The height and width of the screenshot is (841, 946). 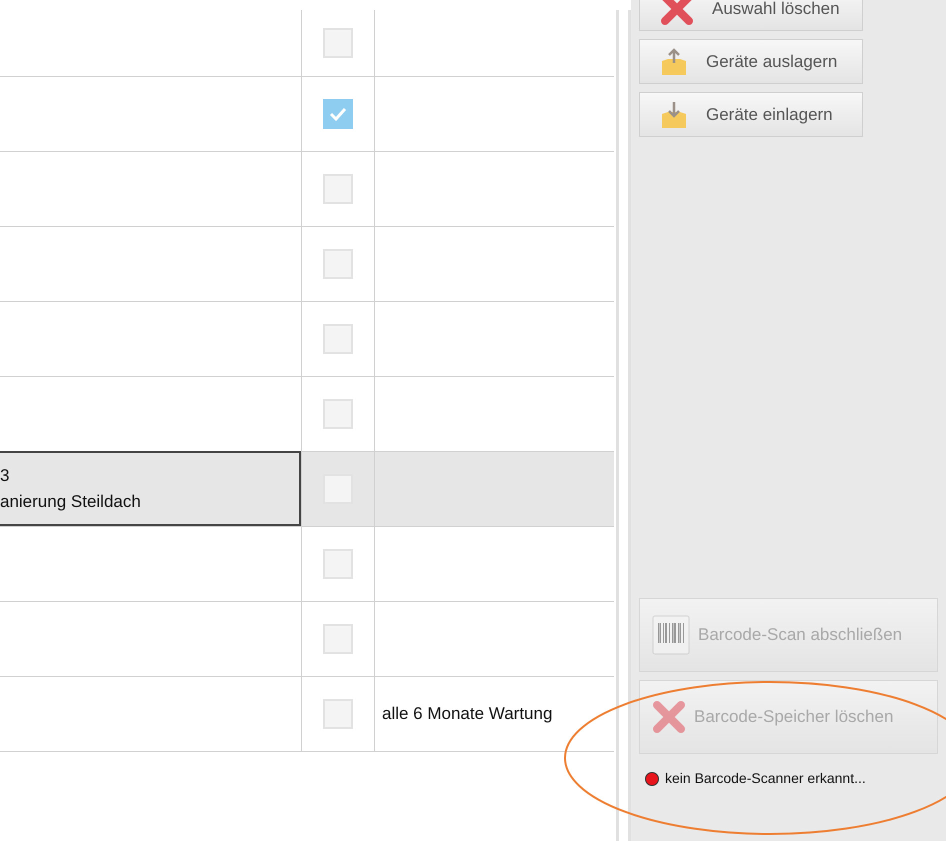 What do you see at coordinates (467, 714) in the screenshot?
I see `table-cell-text: alle 6 Monate Wartung` at bounding box center [467, 714].